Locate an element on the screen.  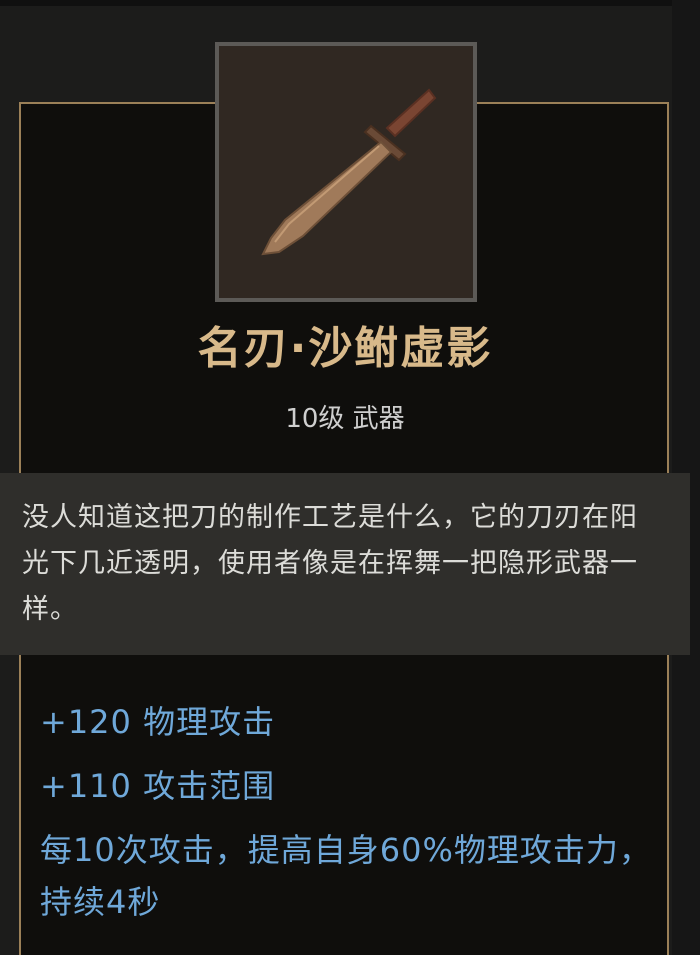
item-level-type: 10级 武器 is located at coordinates (345, 419).